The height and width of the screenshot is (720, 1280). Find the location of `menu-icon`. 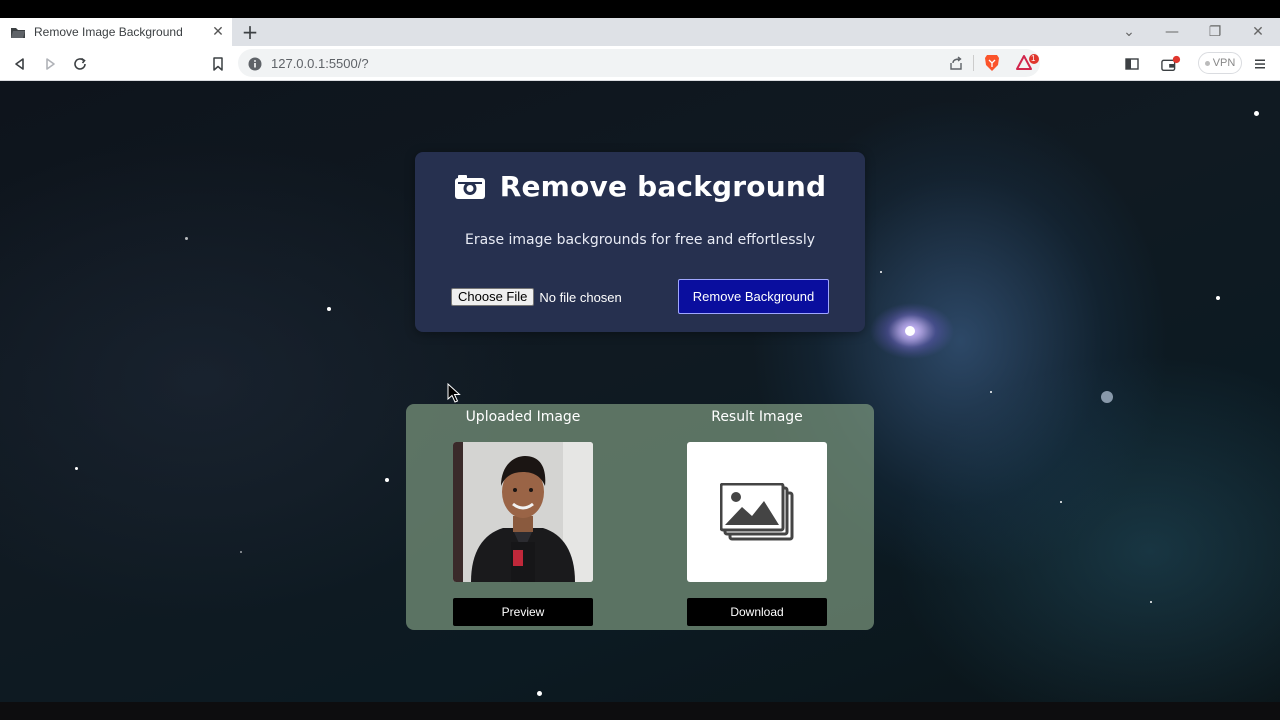

menu-icon is located at coordinates (1260, 64).